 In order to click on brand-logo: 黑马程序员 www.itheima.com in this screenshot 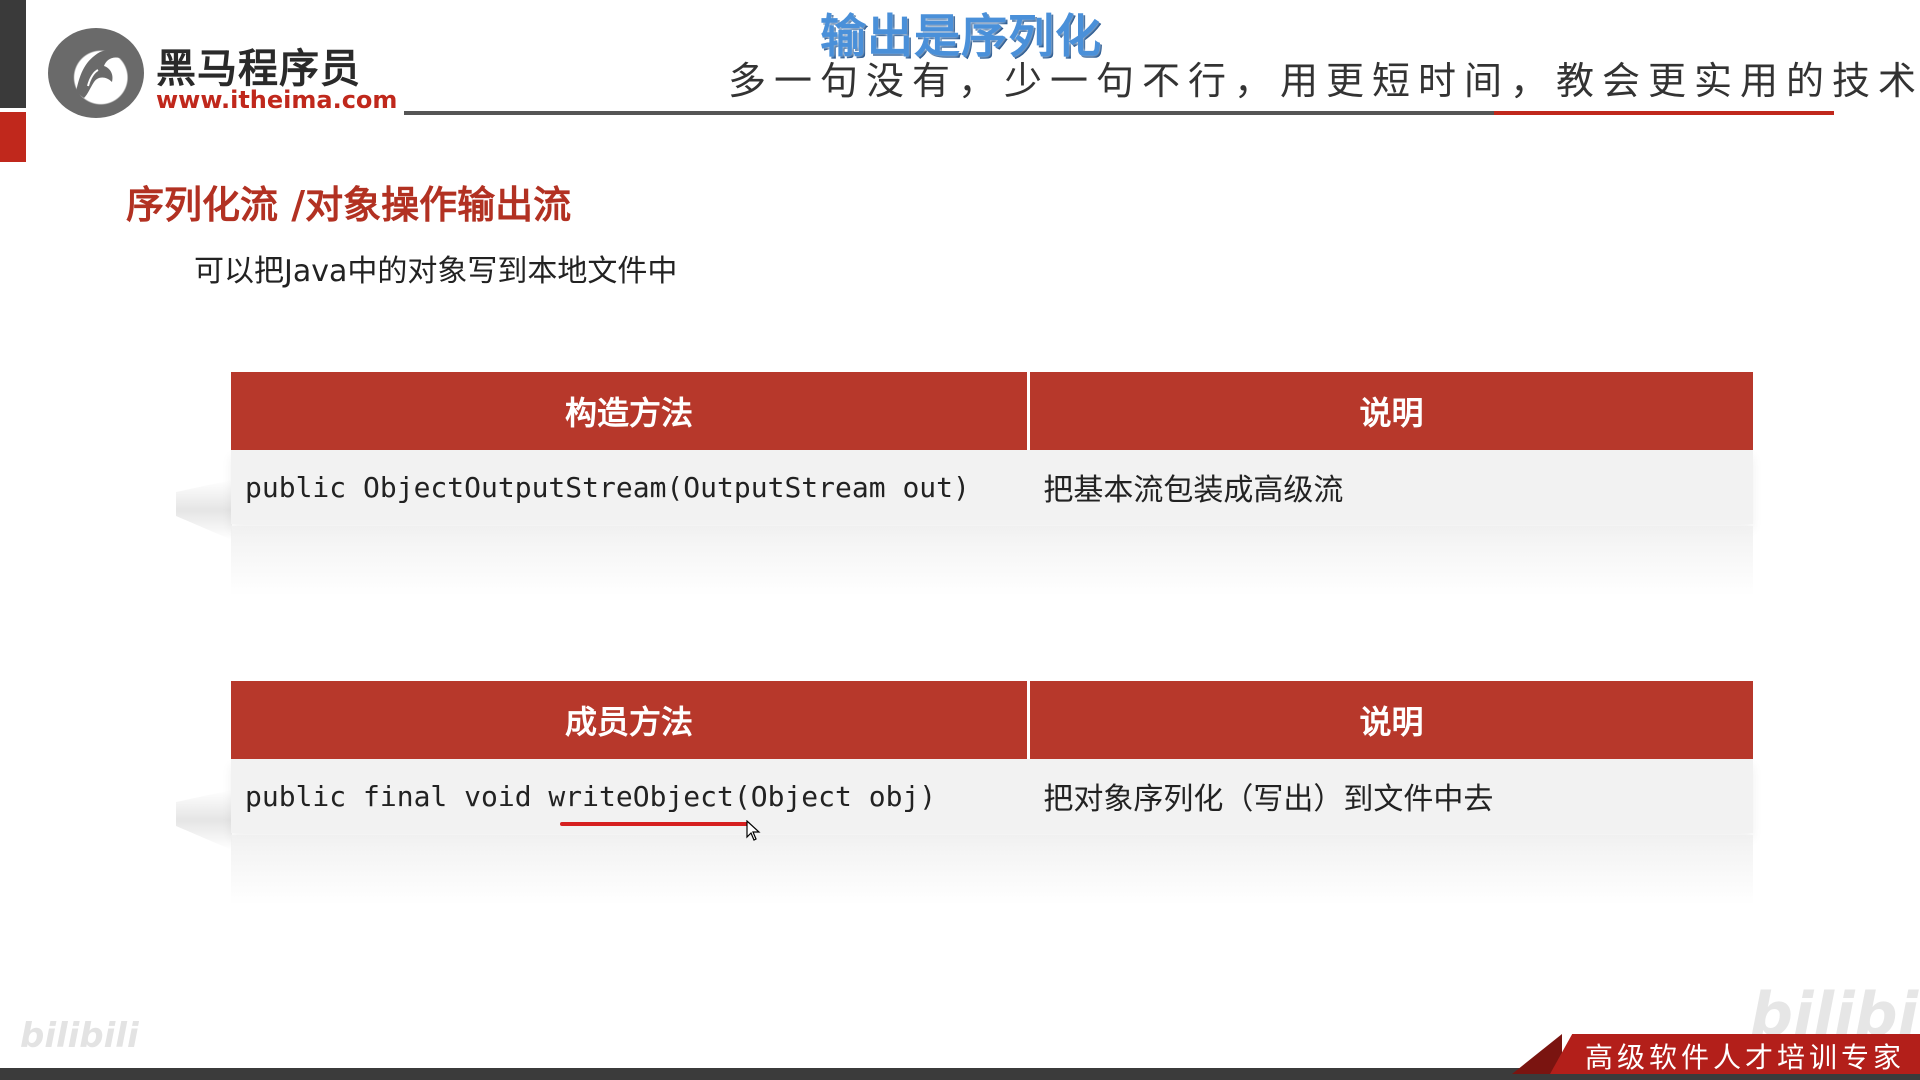, I will do `click(222, 74)`.